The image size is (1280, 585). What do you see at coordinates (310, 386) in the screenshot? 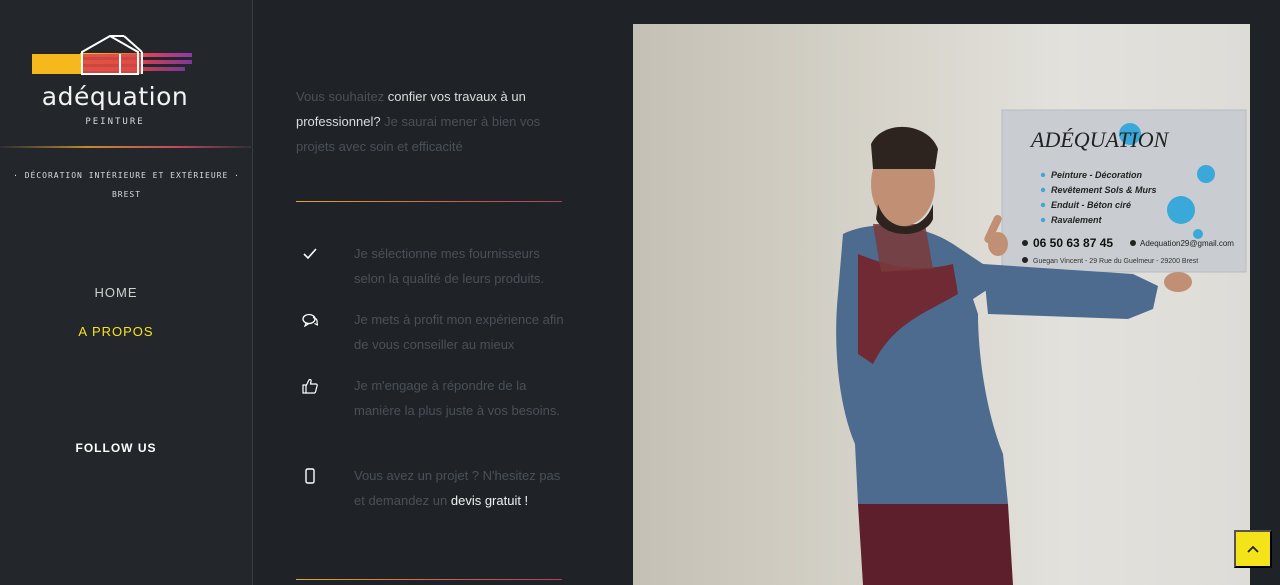
I see `thumbs-up-icon` at bounding box center [310, 386].